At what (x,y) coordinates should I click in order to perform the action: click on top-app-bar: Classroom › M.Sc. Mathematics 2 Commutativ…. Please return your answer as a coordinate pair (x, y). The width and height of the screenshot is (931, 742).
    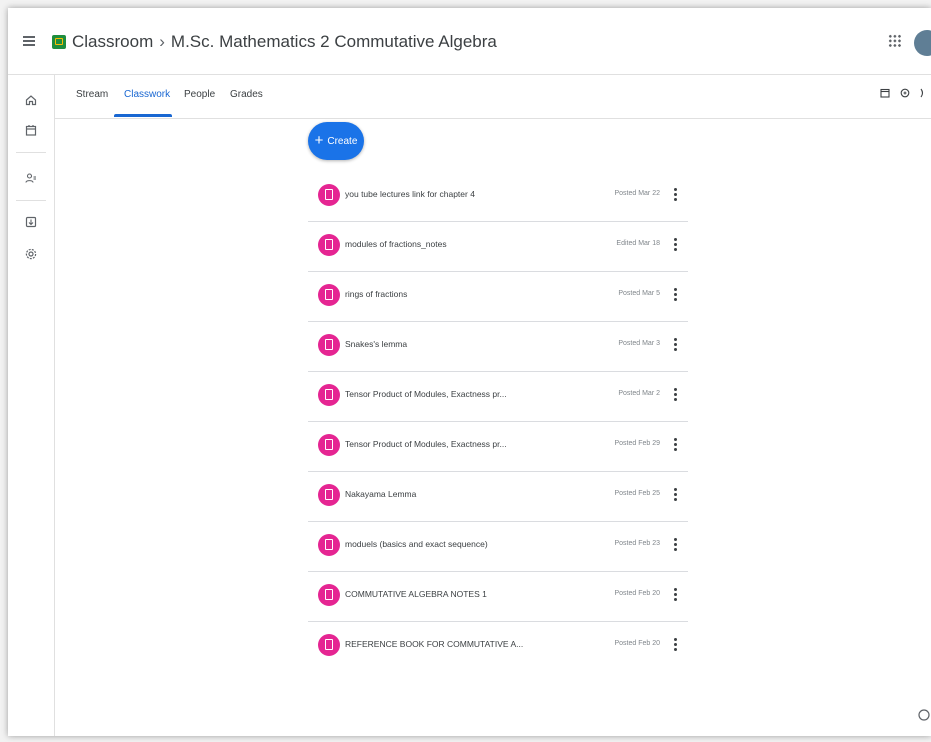
    Looking at the image, I should click on (469, 41).